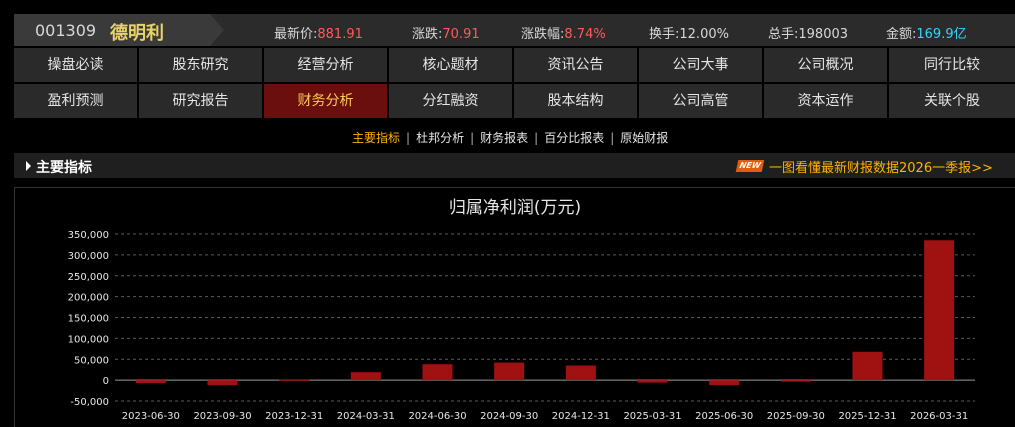 This screenshot has width=1015, height=427. I want to click on nav-item-row1-3: 经营分析, so click(325, 65).